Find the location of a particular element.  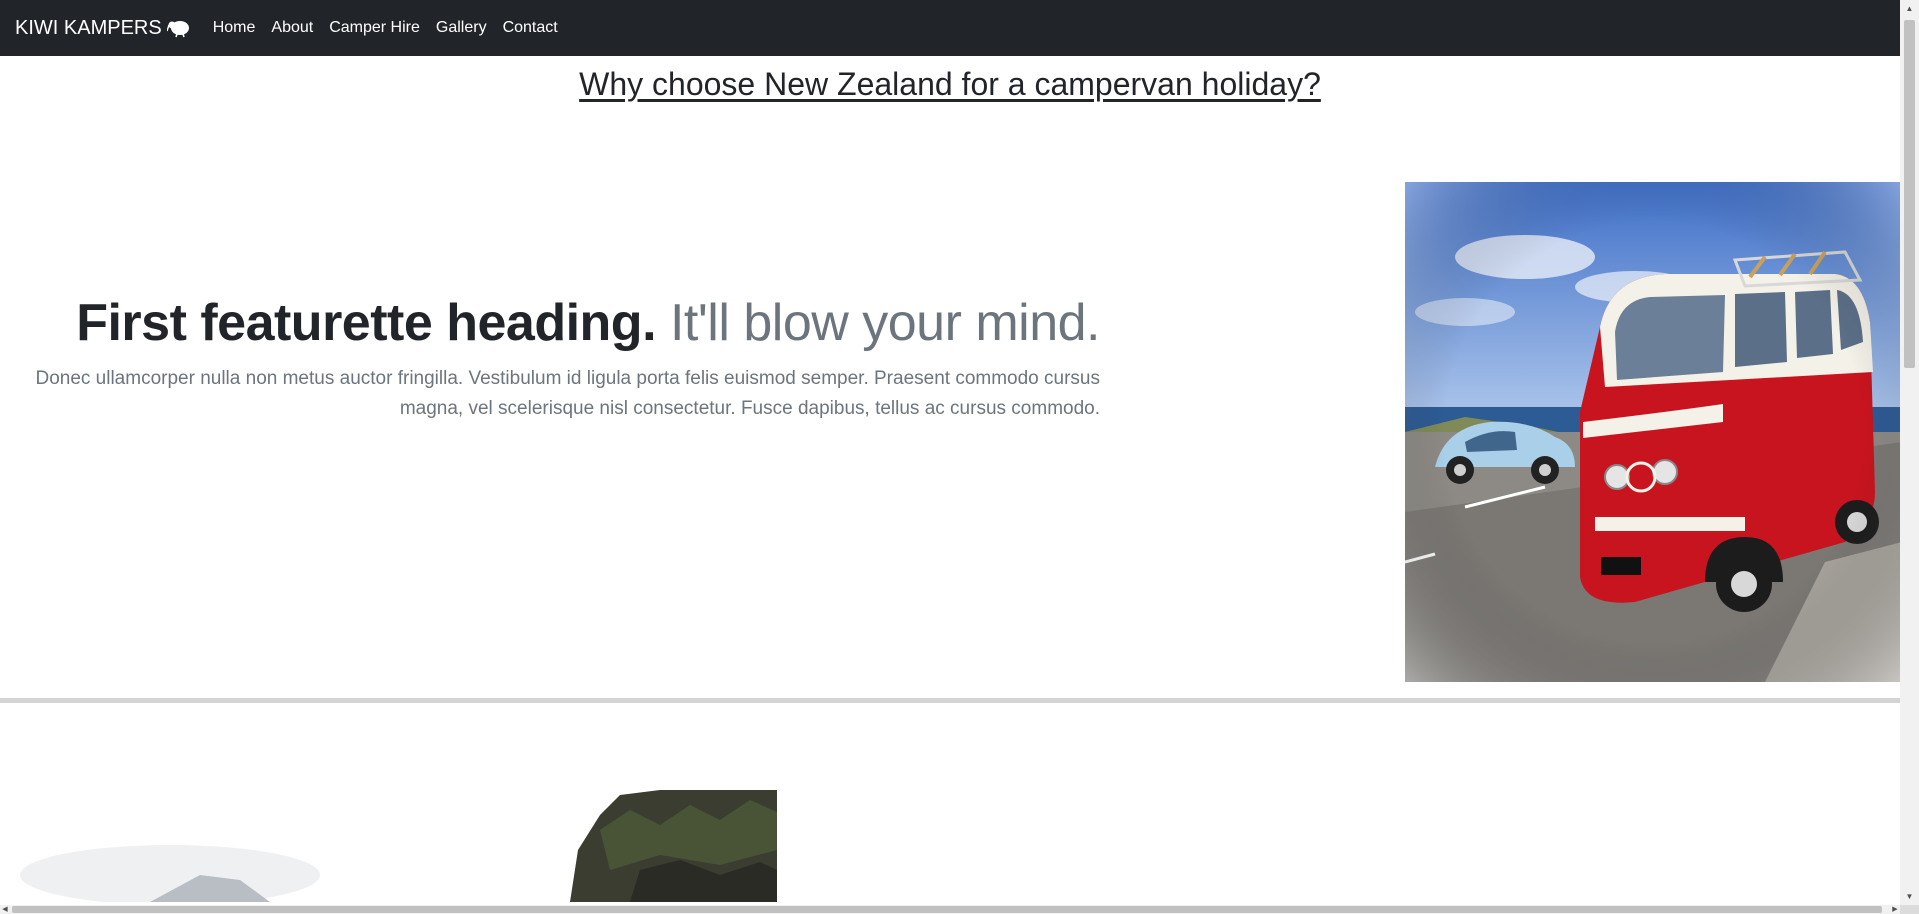

nav-home-link: Home is located at coordinates (234, 28).